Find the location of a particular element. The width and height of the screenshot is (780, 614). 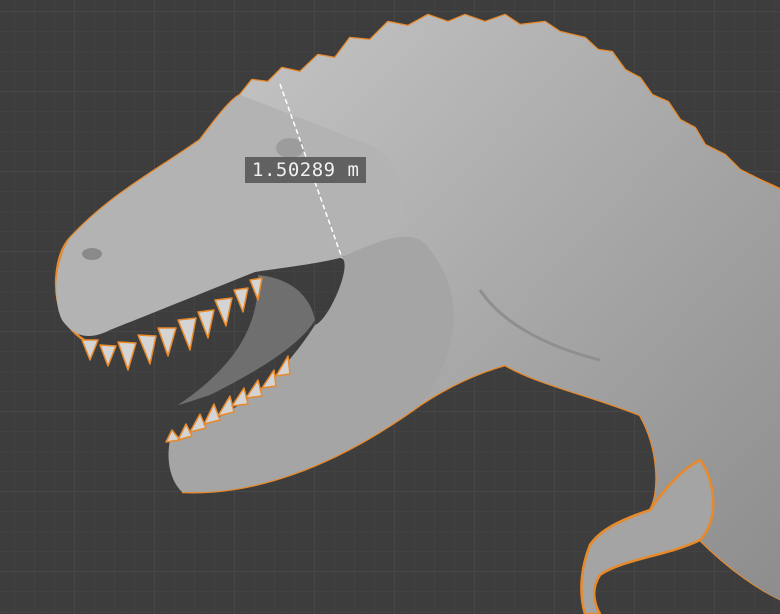

arm is located at coordinates (647, 536).